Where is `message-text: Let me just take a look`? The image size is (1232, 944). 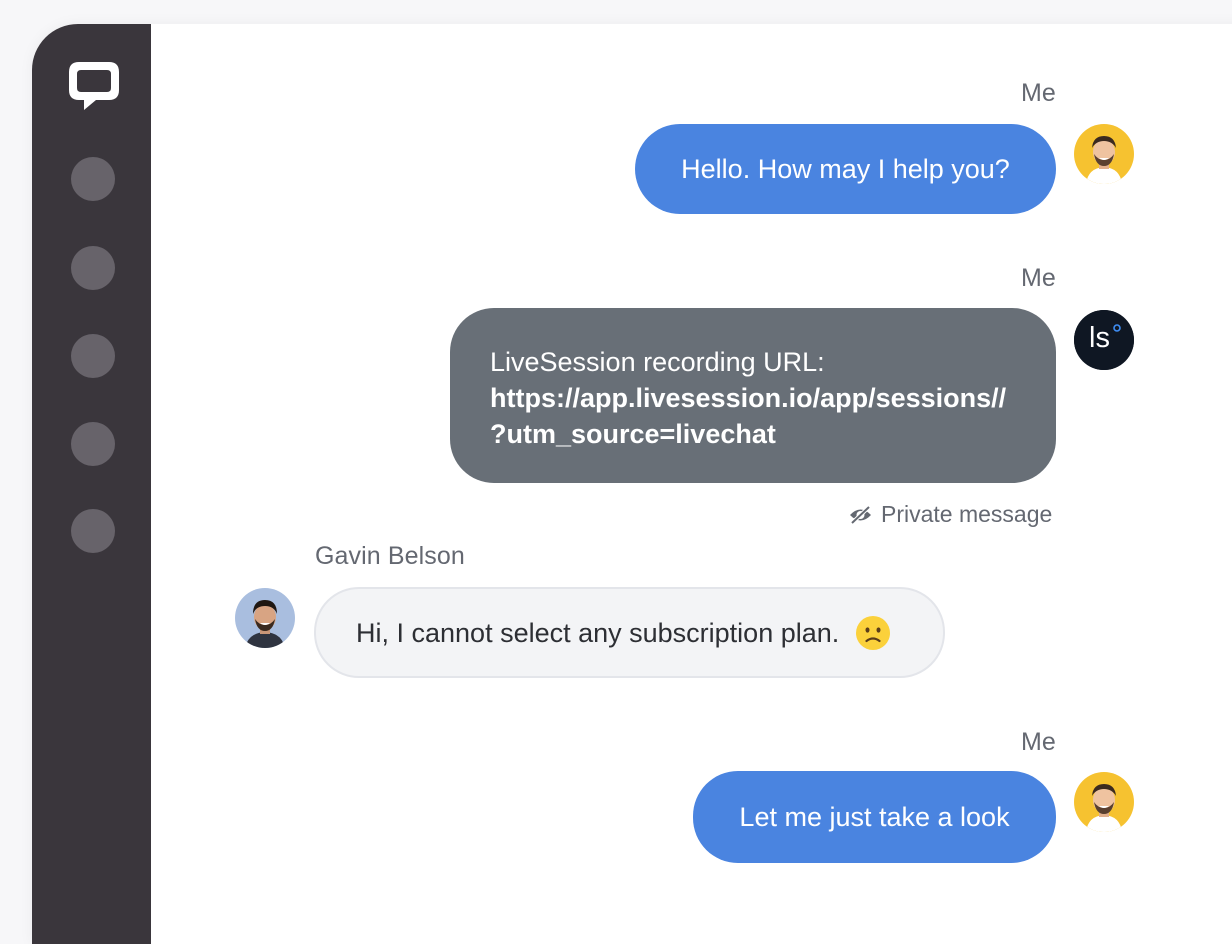
message-text: Let me just take a look is located at coordinates (874, 817).